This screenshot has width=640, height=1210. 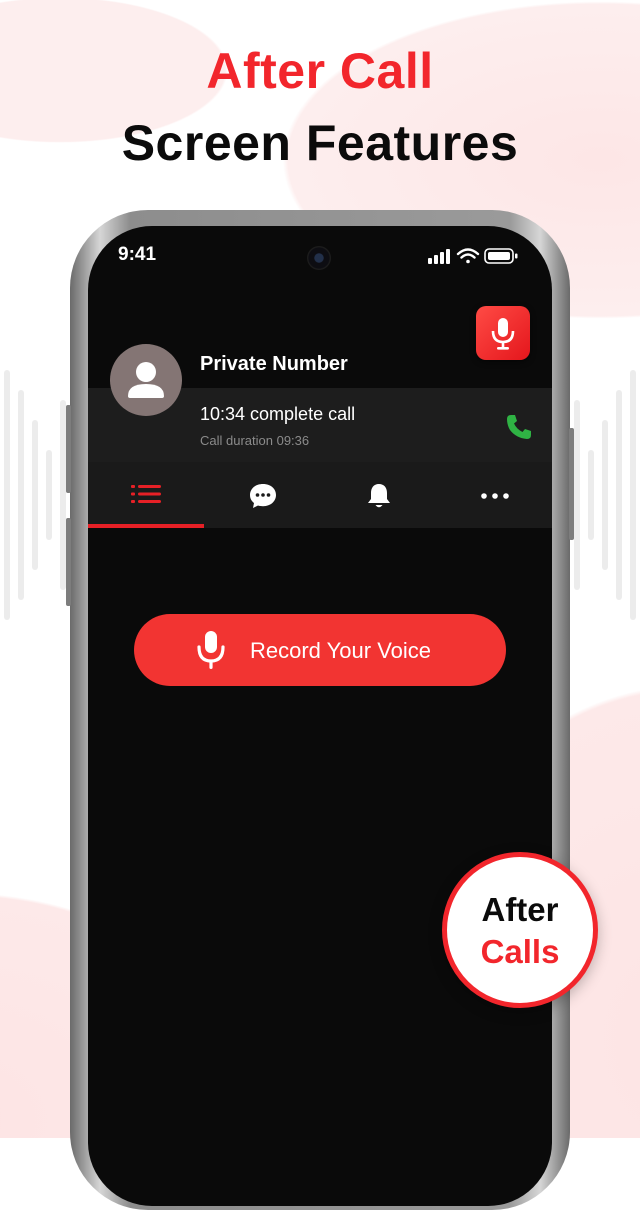 What do you see at coordinates (341, 650) in the screenshot?
I see `record-voice-label: Record Your Voice` at bounding box center [341, 650].